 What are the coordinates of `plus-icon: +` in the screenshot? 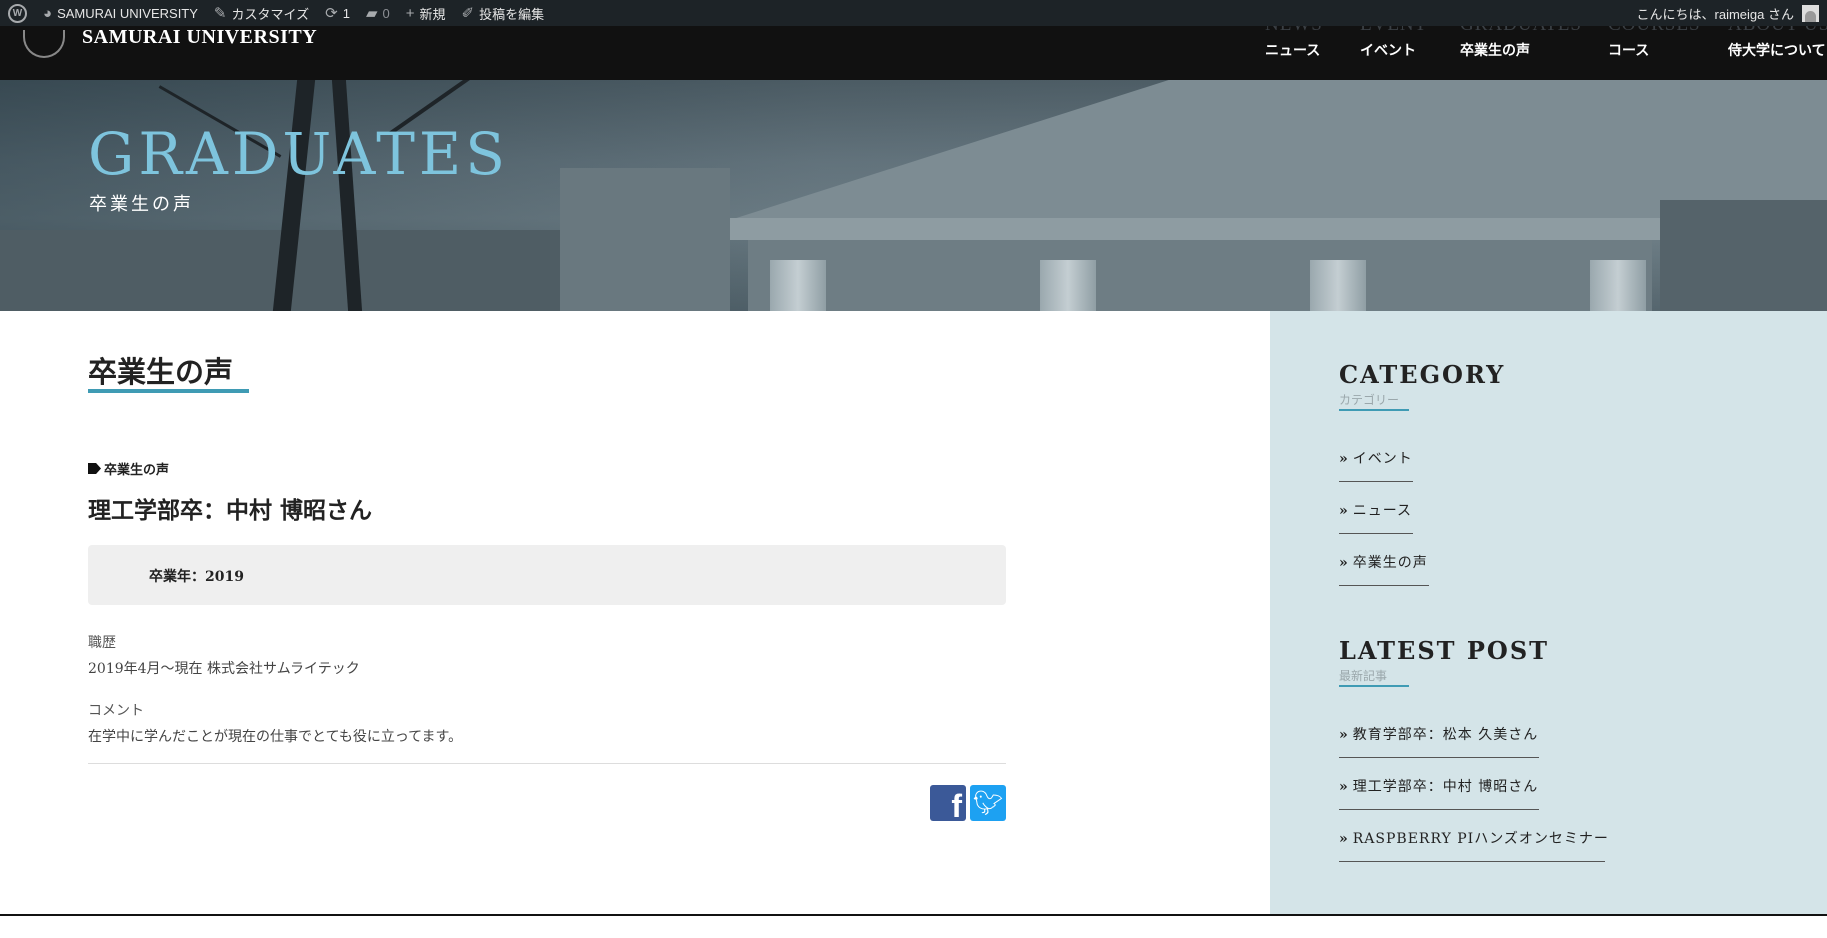 It's located at (410, 13).